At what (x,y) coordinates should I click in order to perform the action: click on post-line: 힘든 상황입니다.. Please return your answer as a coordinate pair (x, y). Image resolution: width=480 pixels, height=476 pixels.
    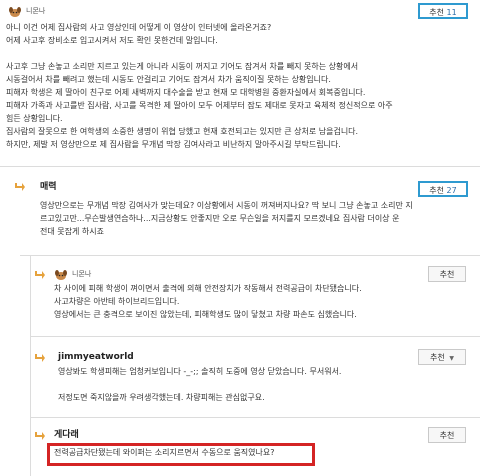
    Looking at the image, I should click on (34, 118).